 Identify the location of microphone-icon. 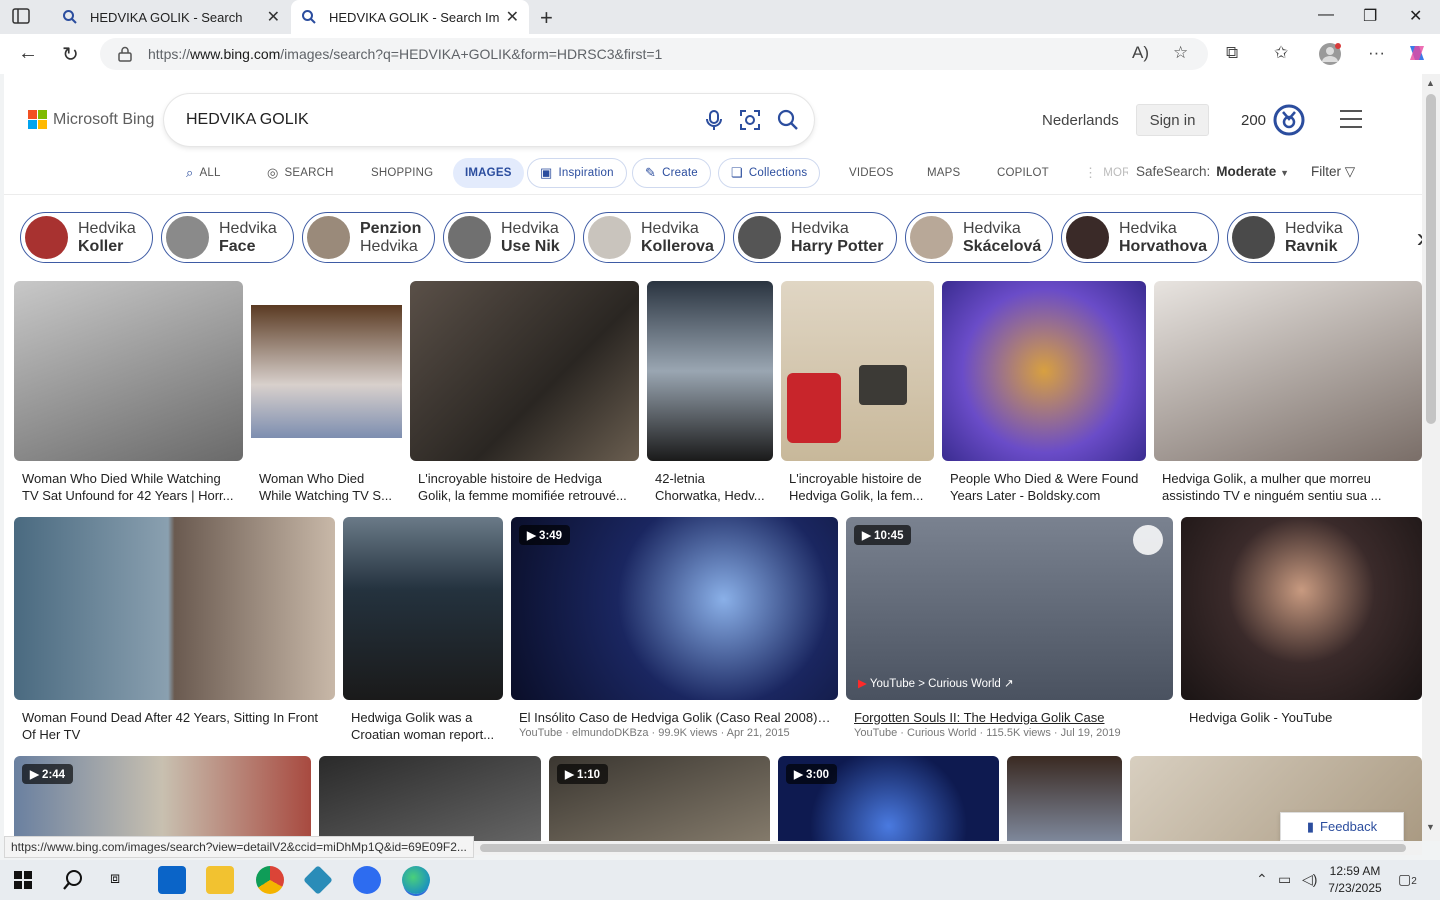
(714, 120).